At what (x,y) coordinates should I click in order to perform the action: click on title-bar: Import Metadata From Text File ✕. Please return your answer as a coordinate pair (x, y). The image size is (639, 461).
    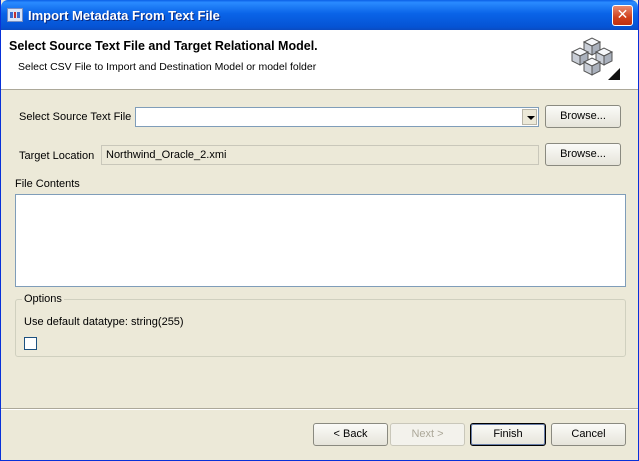
    Looking at the image, I should click on (319, 15).